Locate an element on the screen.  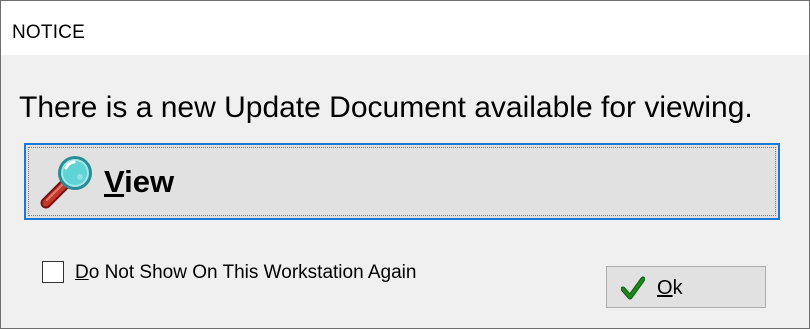
window-title: NOTICE is located at coordinates (48, 32).